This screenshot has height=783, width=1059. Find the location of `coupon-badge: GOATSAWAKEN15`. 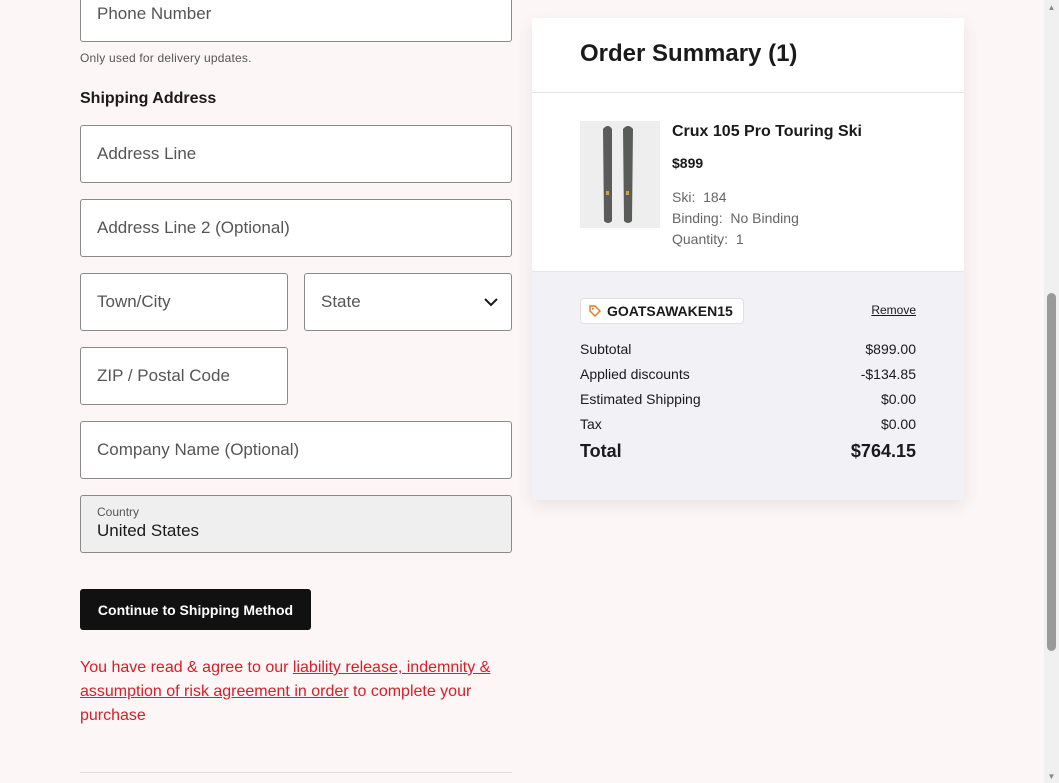

coupon-badge: GOATSAWAKEN15 is located at coordinates (662, 311).